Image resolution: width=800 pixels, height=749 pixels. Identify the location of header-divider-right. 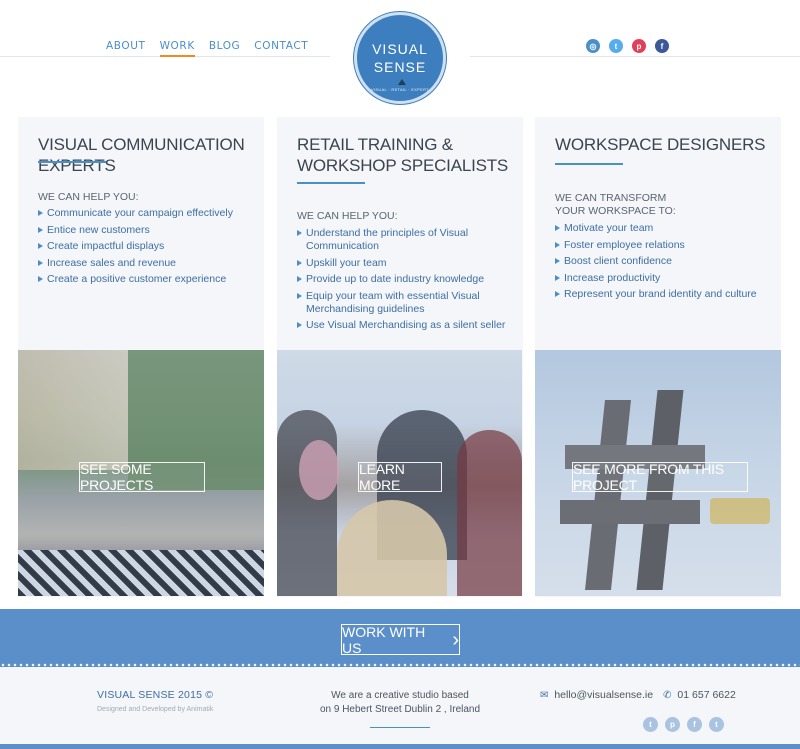
(635, 56).